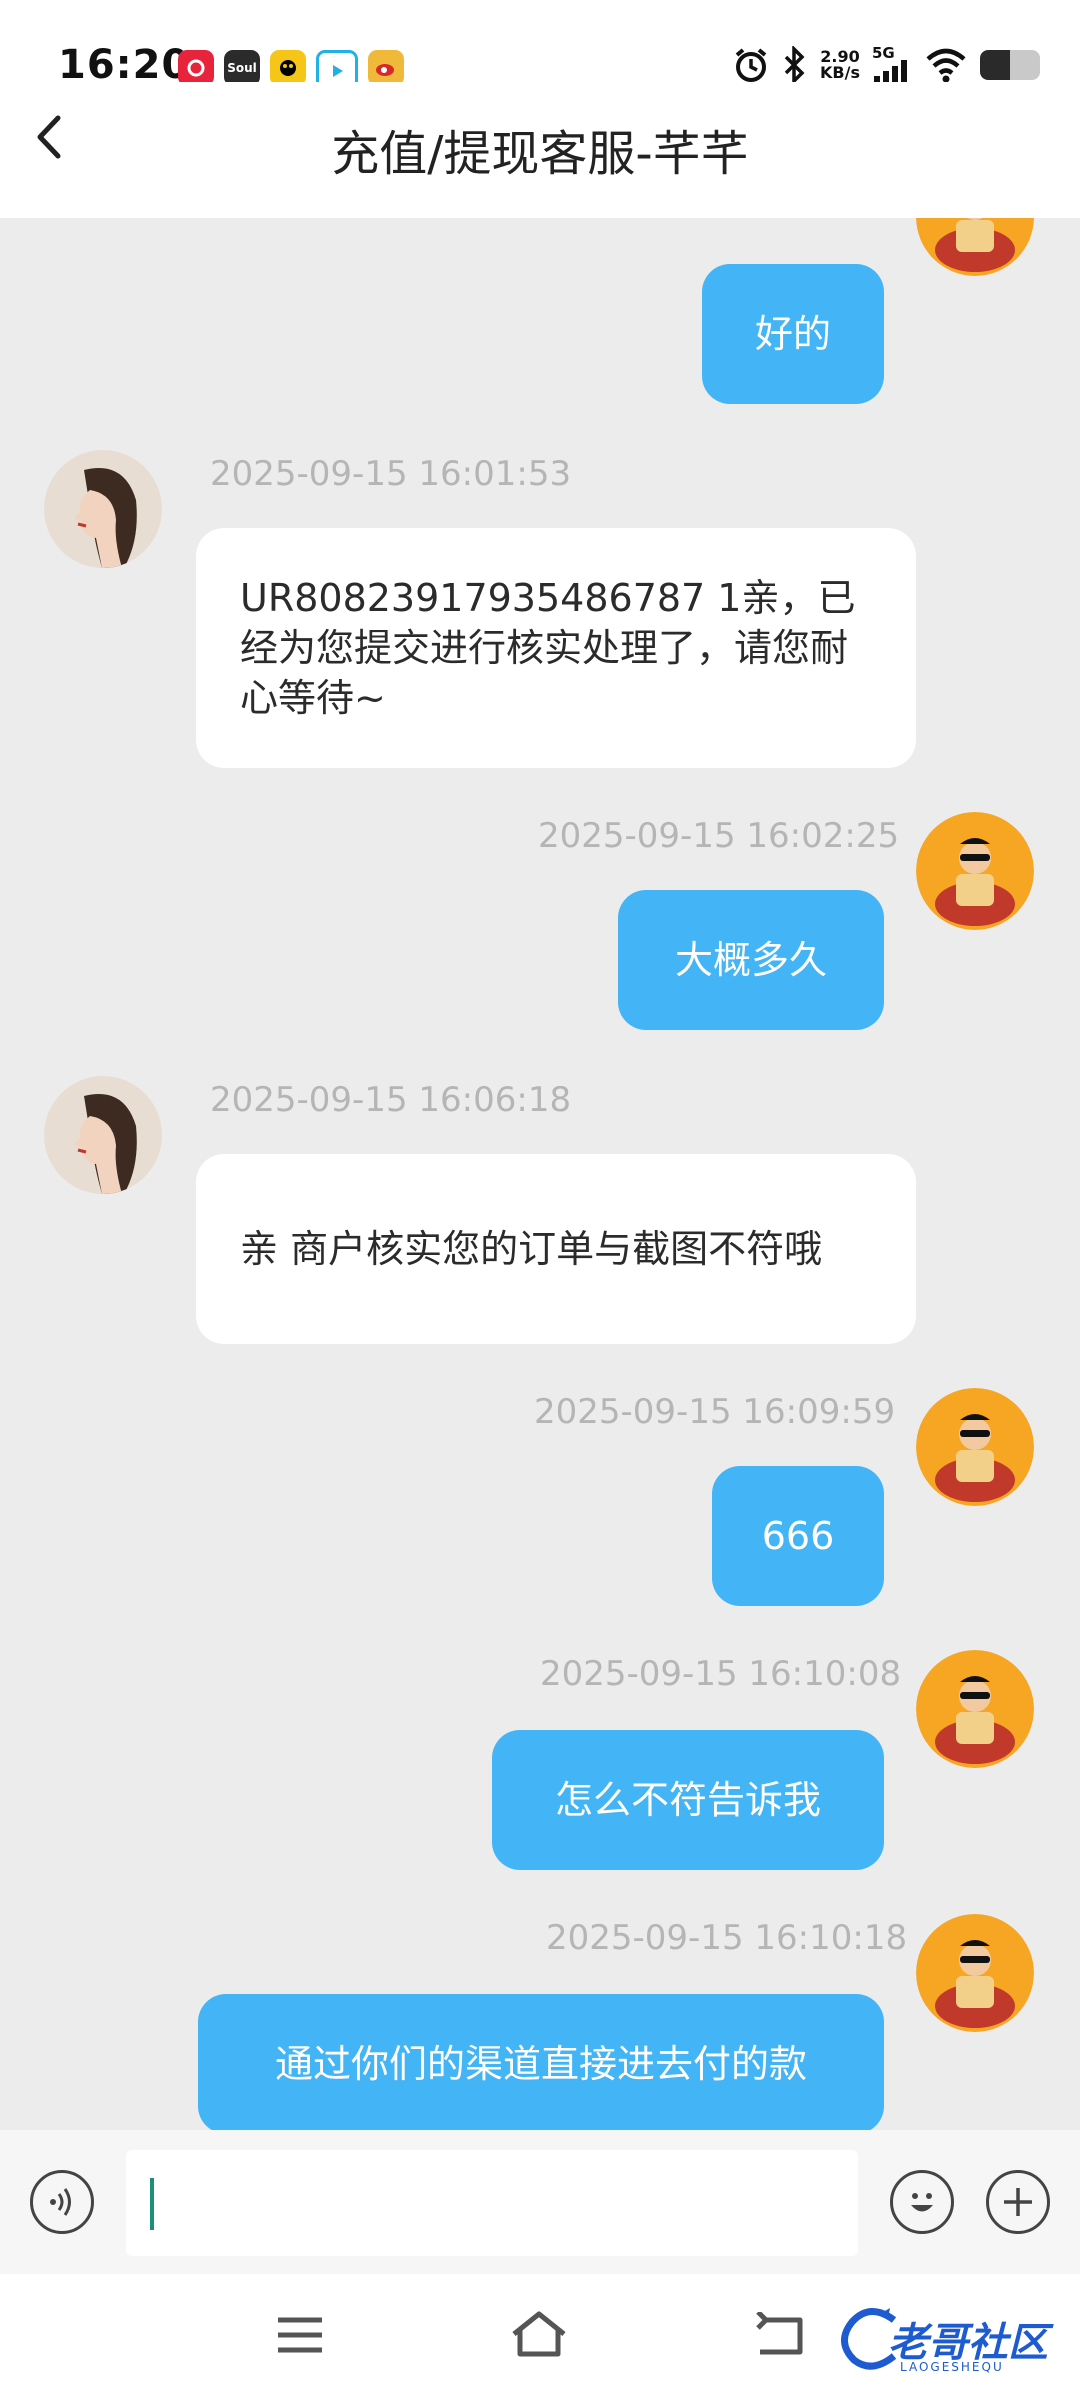 The image size is (1080, 2400). I want to click on alarm-icon, so click(751, 65).